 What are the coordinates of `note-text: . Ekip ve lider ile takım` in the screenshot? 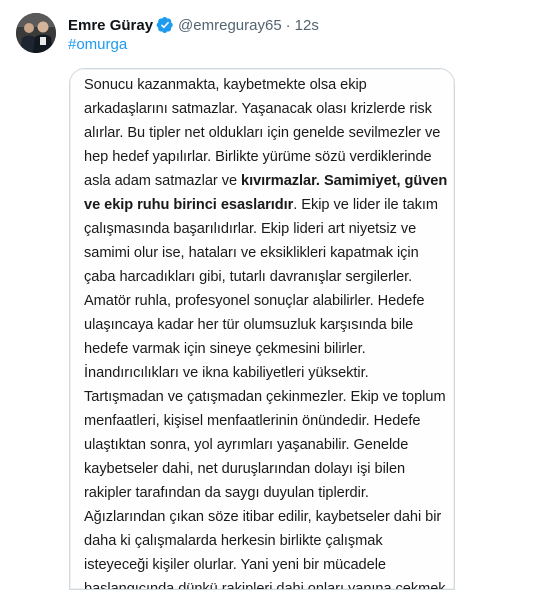 It's located at (366, 205).